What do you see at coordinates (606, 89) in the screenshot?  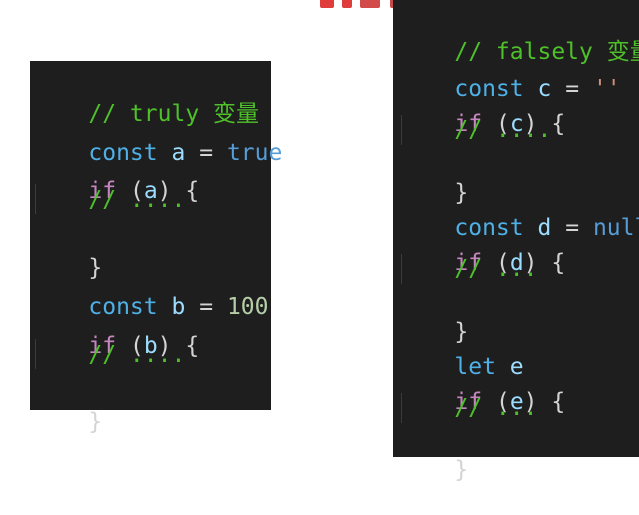 I see `code-string: ''` at bounding box center [606, 89].